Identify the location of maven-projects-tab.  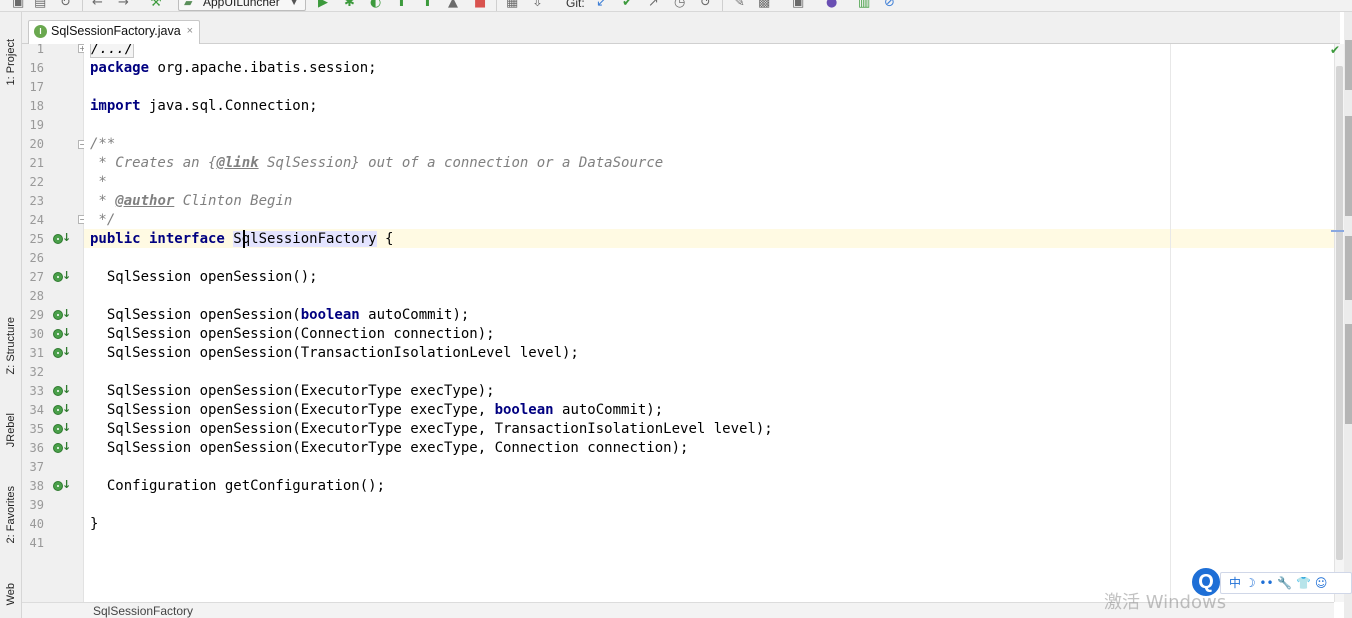
(1348, 166).